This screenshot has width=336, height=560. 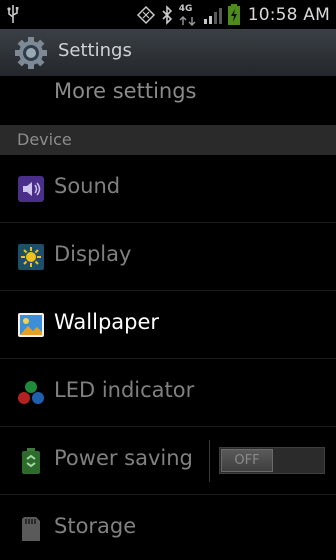 I want to click on more-settings-label: More settings, so click(x=125, y=91).